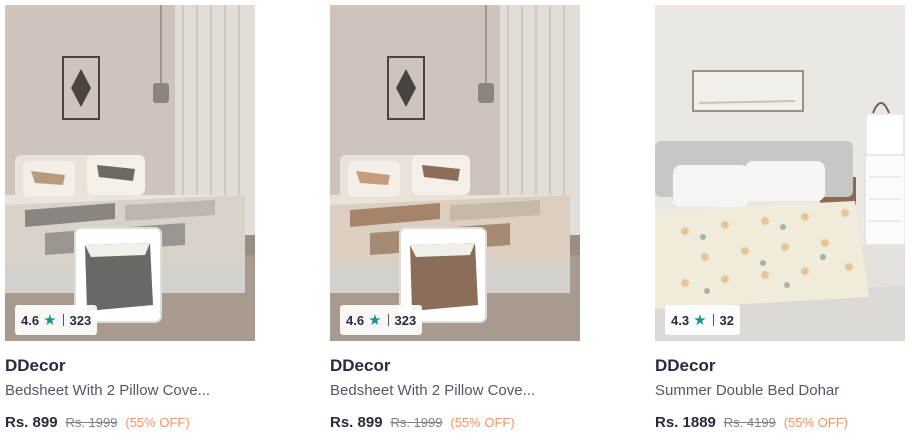  I want to click on price-row: Rs. 1889 Rs. 4199 (55% OFF), so click(780, 422).